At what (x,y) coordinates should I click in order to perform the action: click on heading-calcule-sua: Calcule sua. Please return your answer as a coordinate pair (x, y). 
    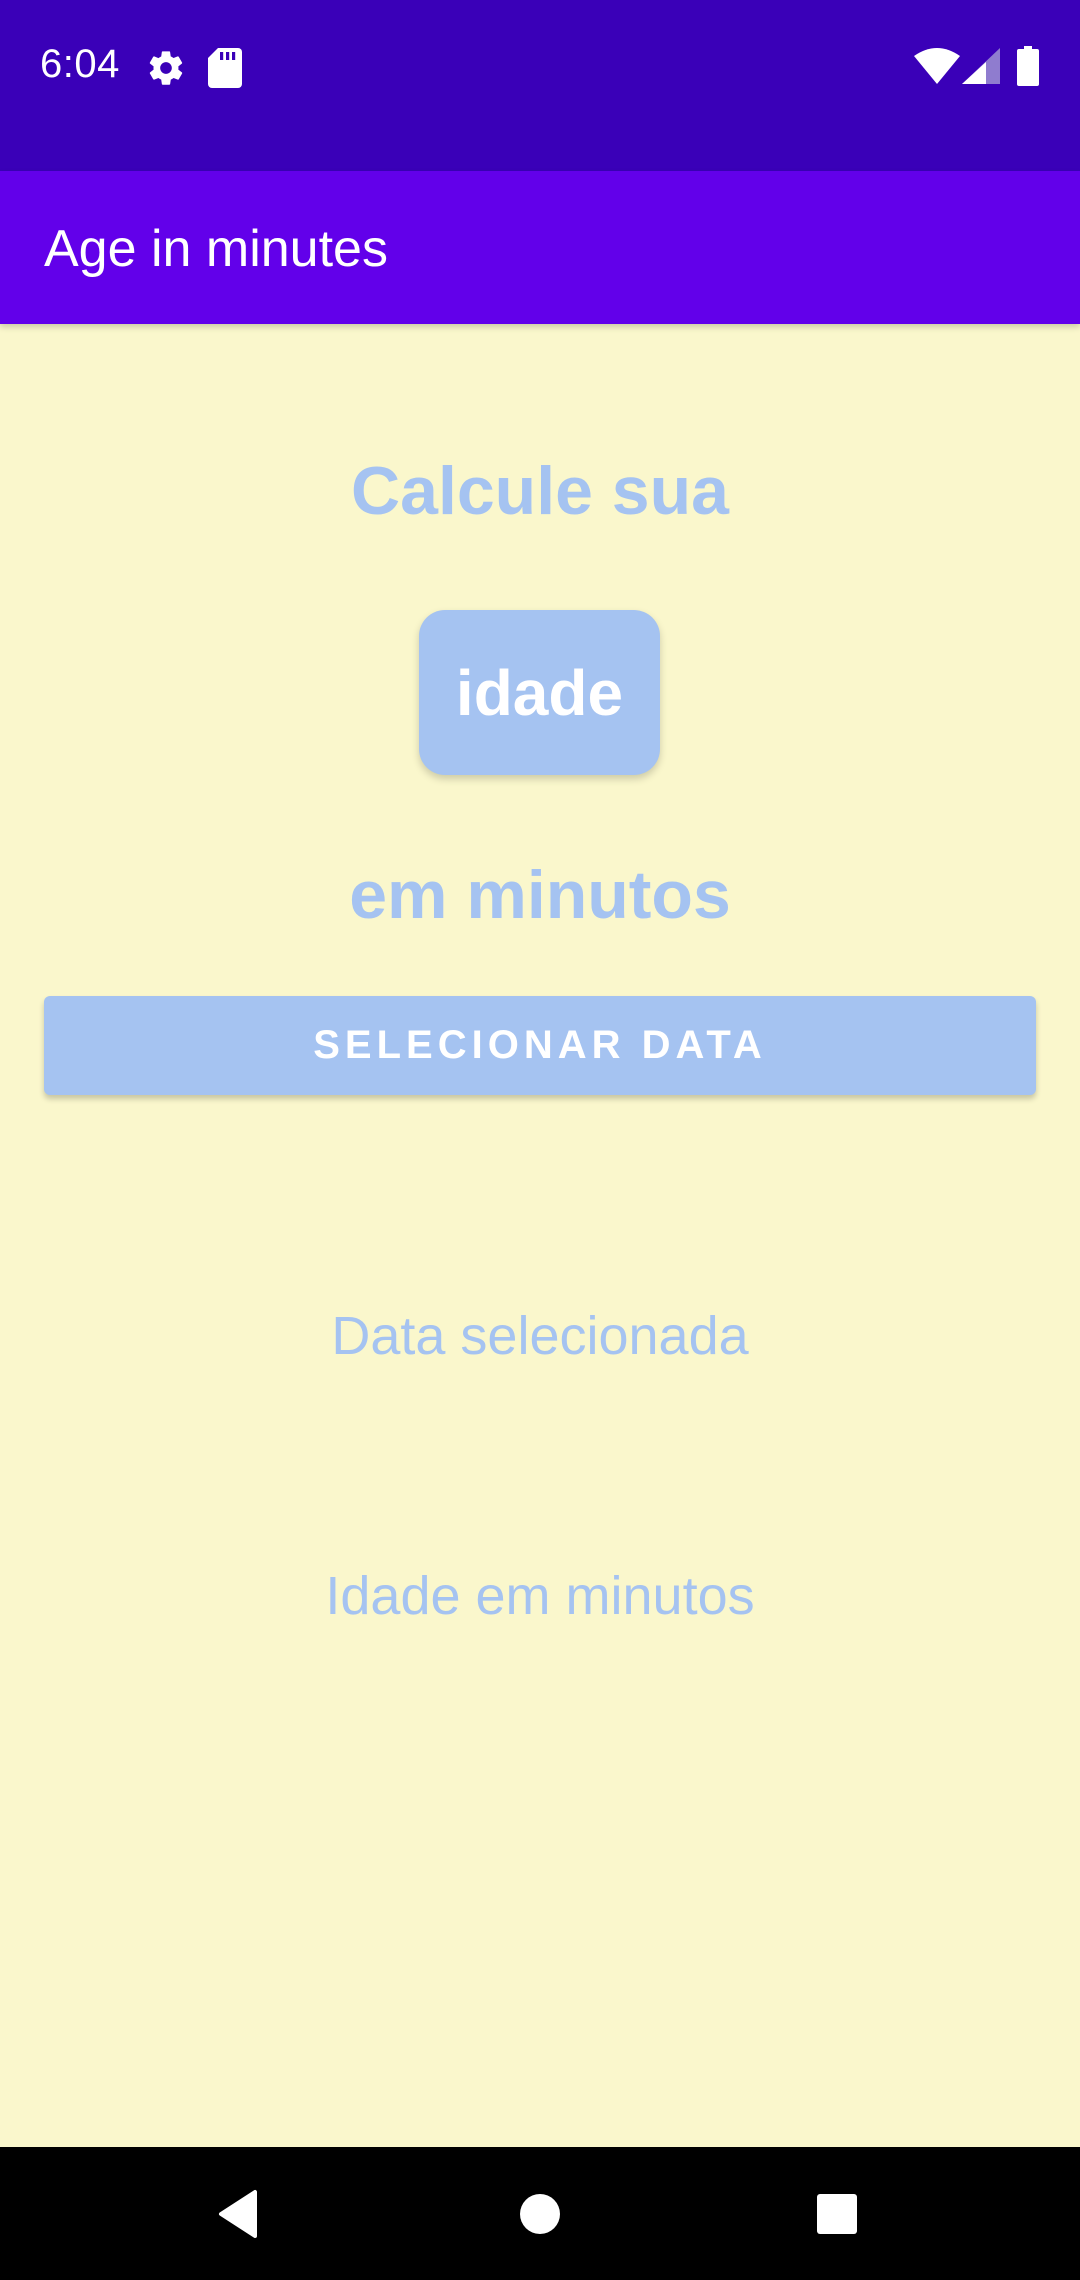
    Looking at the image, I should click on (540, 491).